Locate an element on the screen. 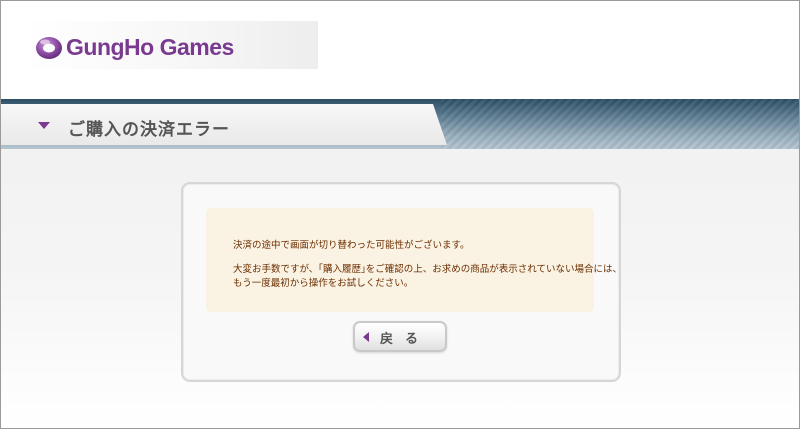 This screenshot has height=429, width=800. logo-text: GungHo Games is located at coordinates (150, 46).